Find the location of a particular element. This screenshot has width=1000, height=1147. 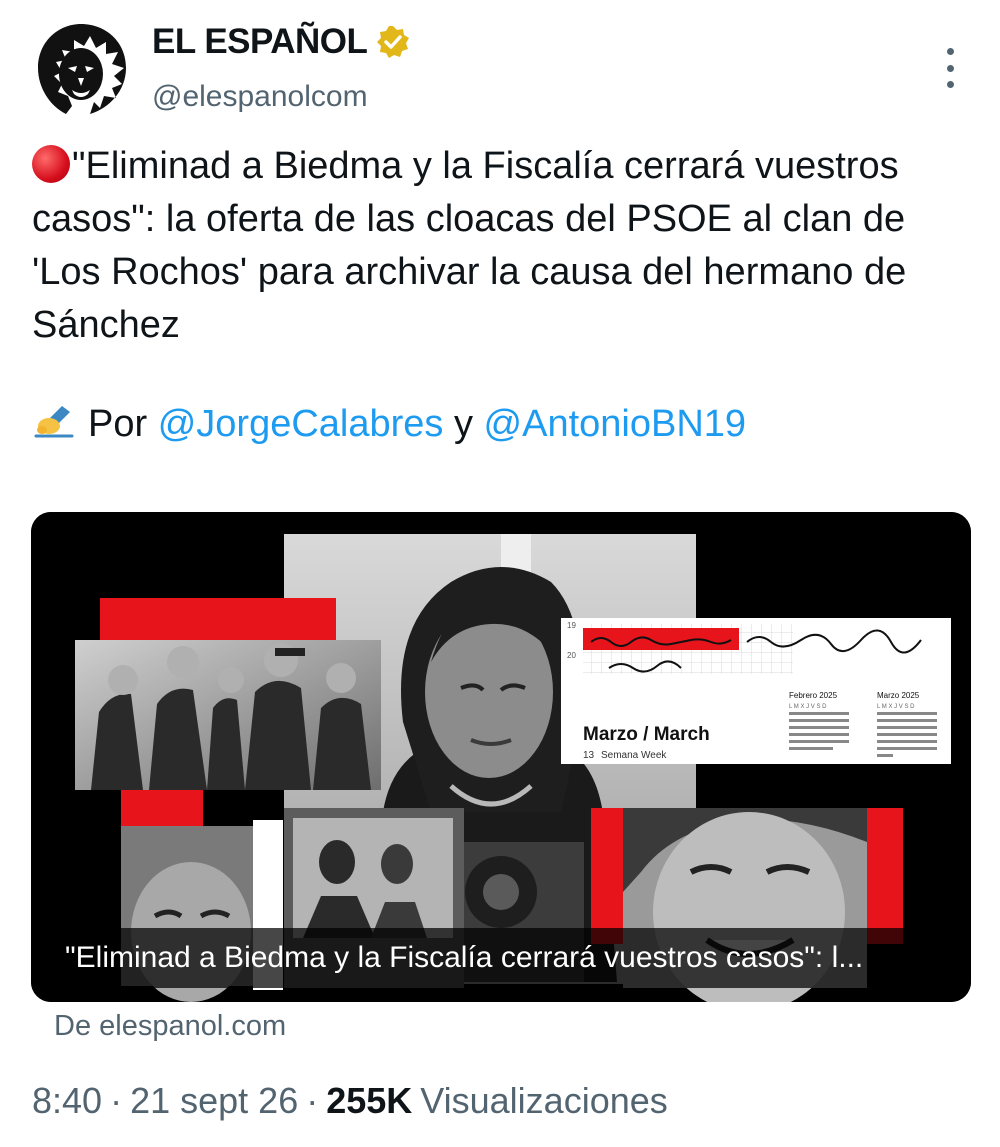

red-block is located at coordinates (218, 620).